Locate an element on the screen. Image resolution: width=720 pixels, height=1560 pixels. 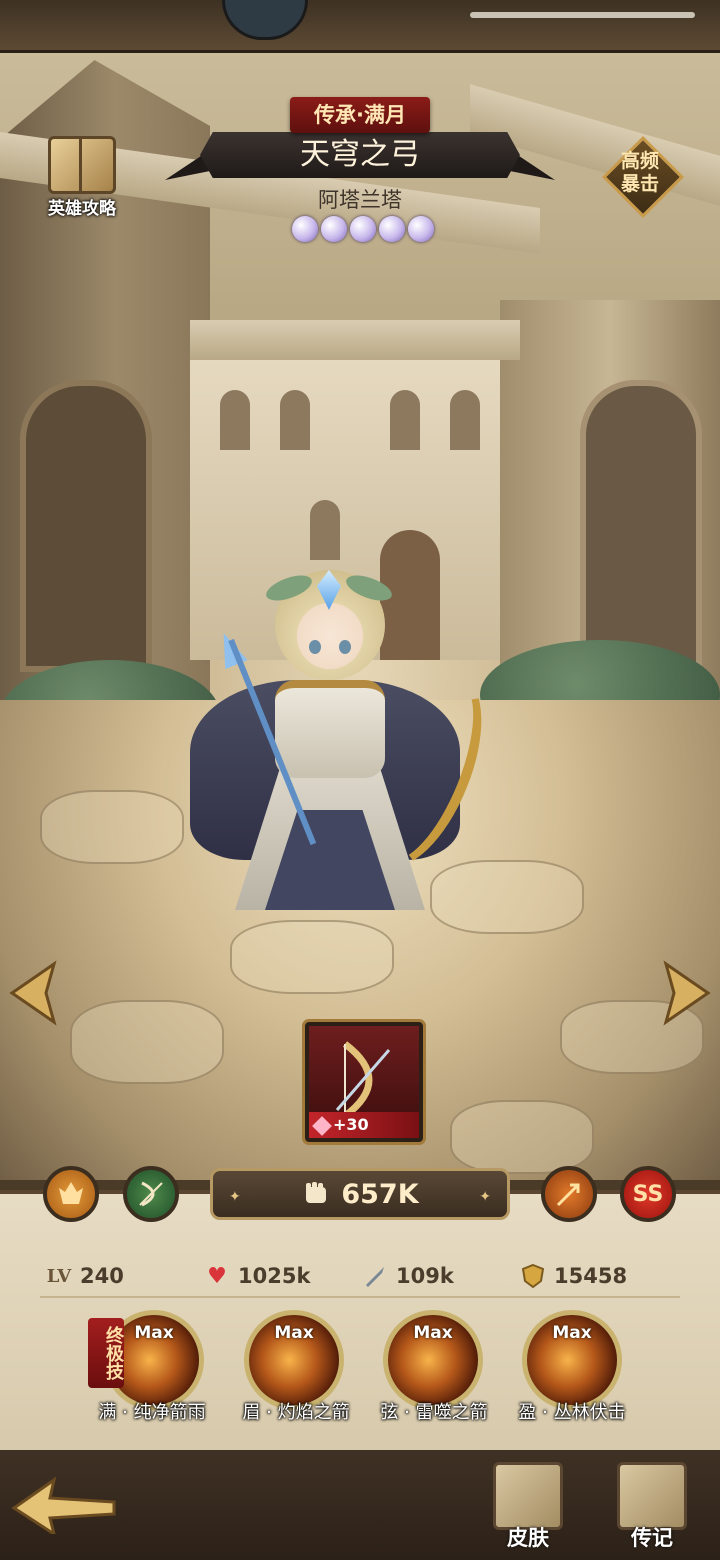
trait-tag: 高频 暴击 is located at coordinates (643, 177).